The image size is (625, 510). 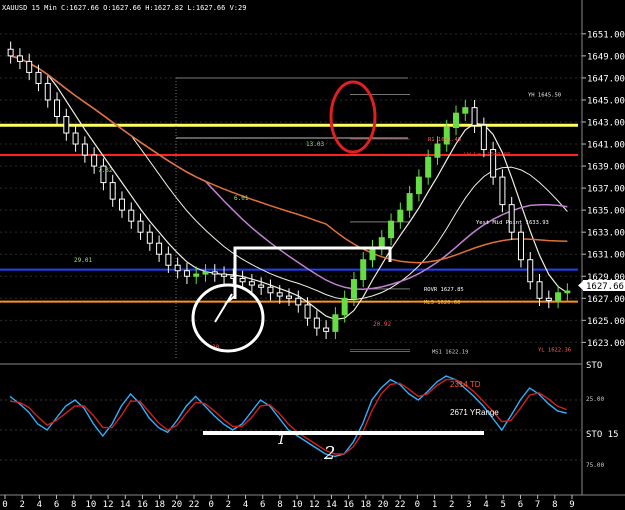 What do you see at coordinates (606, 35) in the screenshot?
I see `price-tick-label: 1651.00` at bounding box center [606, 35].